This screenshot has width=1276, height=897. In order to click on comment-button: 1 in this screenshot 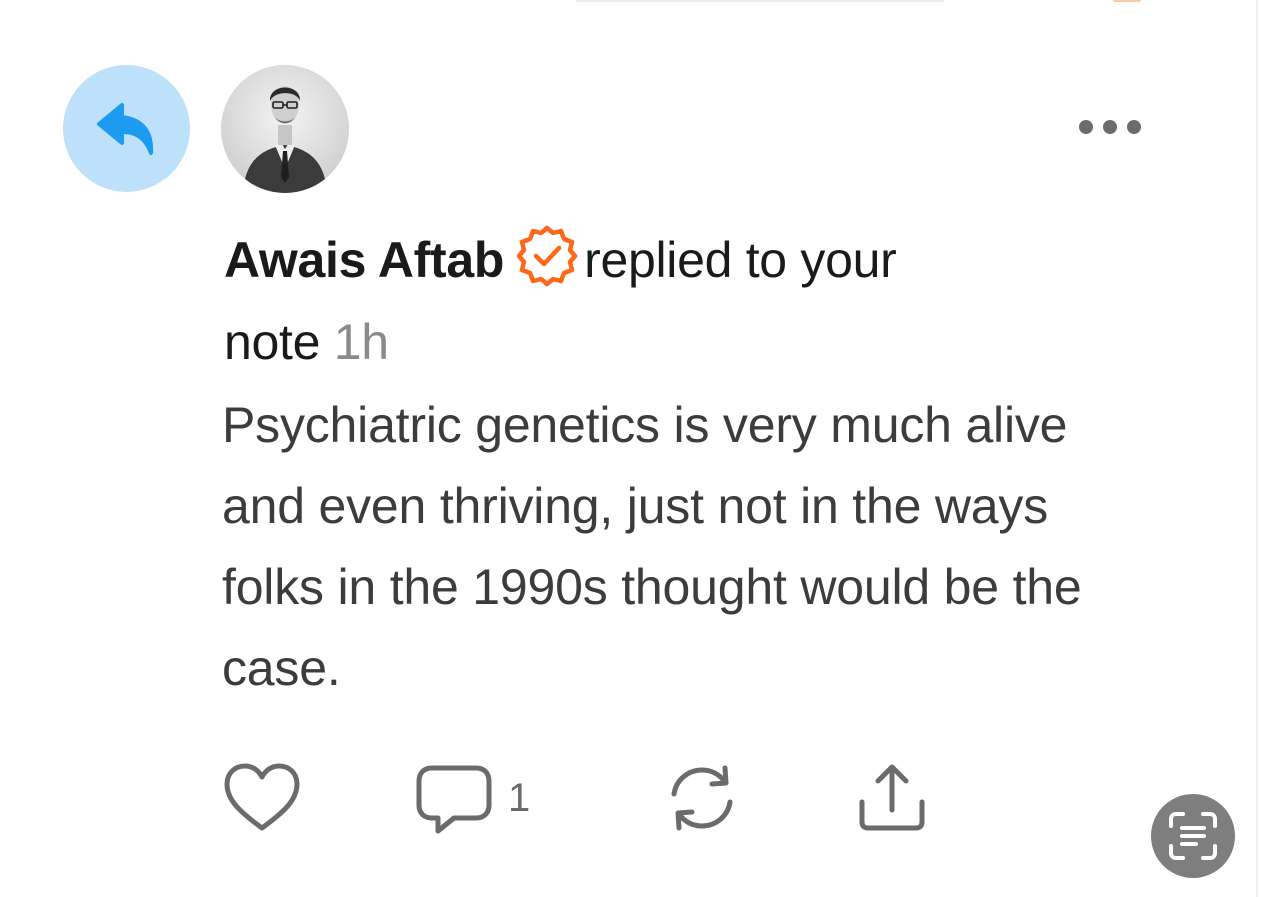, I will do `click(472, 798)`.